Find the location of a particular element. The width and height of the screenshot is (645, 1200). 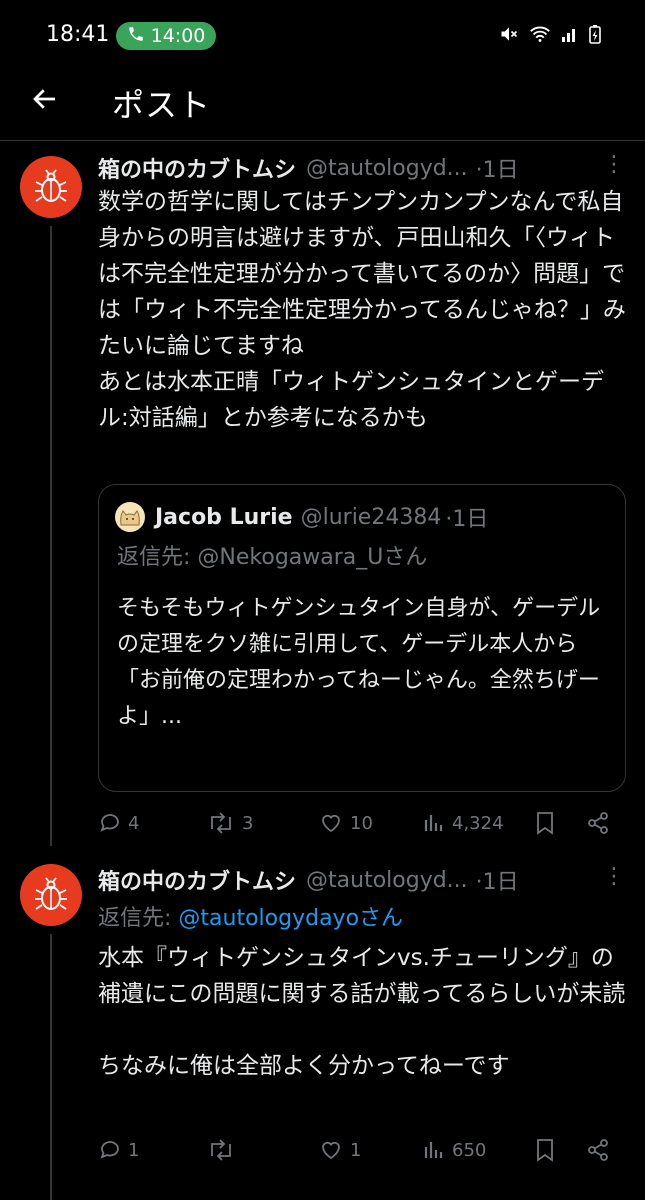

action-bar: 4 3 10 4,324 is located at coordinates (358, 823).